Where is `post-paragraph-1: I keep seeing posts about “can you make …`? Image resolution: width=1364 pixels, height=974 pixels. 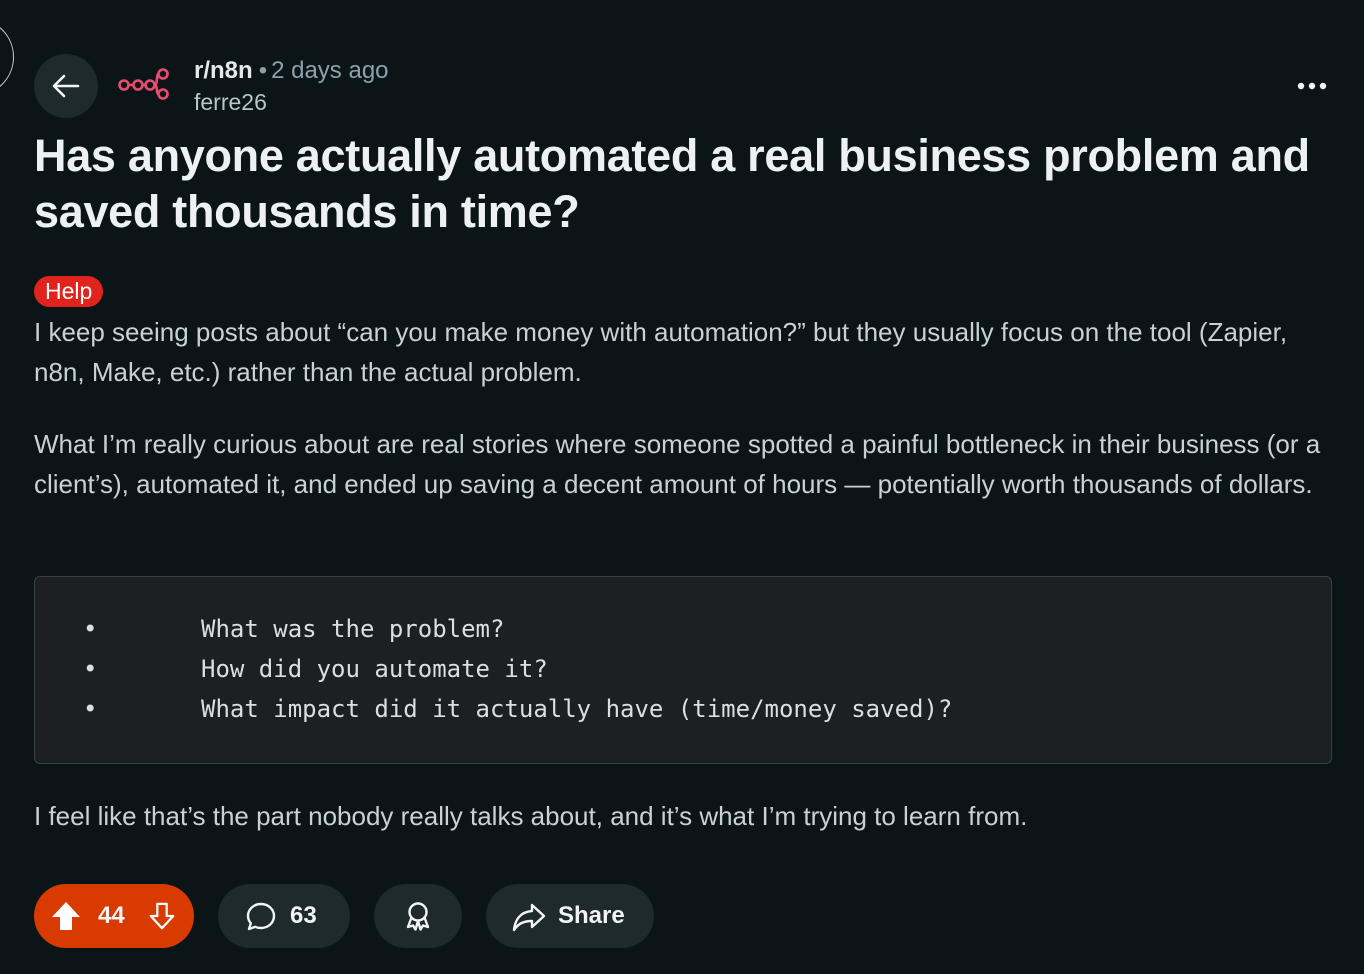
post-paragraph-1: I keep seeing posts about “can you make … is located at coordinates (661, 352).